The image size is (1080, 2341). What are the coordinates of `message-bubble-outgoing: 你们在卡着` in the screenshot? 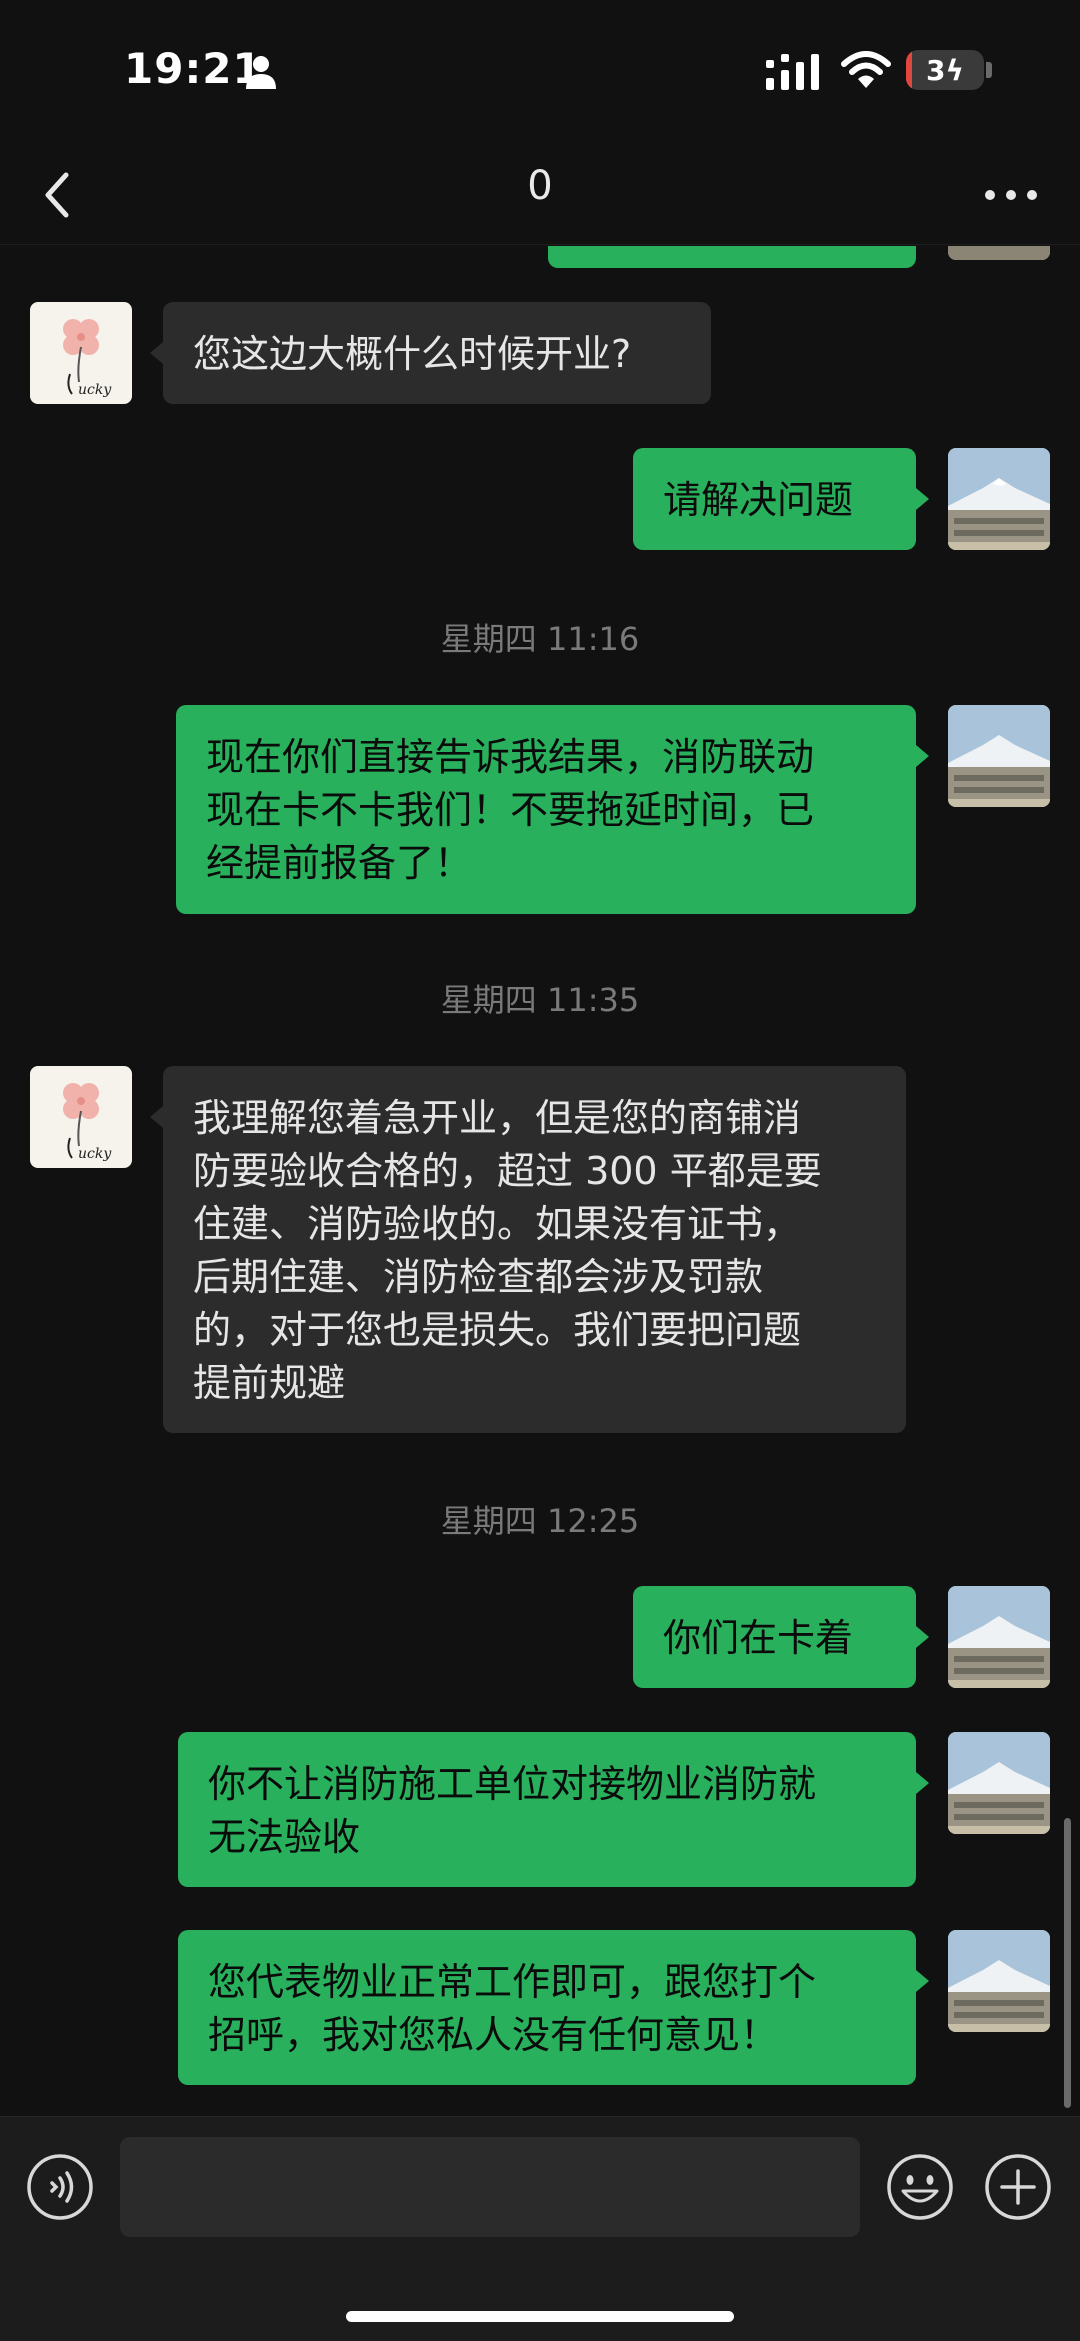 It's located at (774, 1637).